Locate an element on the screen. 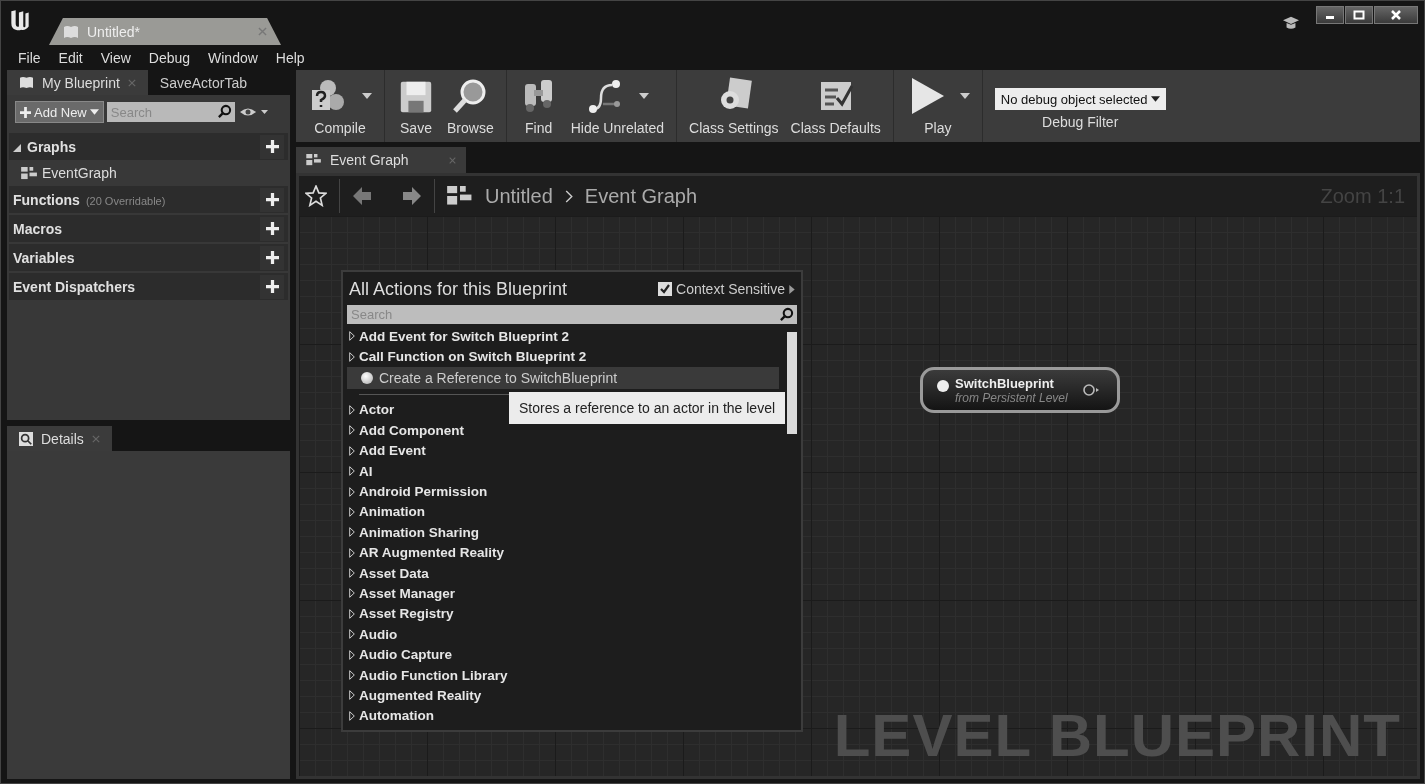  category-label: Variables is located at coordinates (44, 257).